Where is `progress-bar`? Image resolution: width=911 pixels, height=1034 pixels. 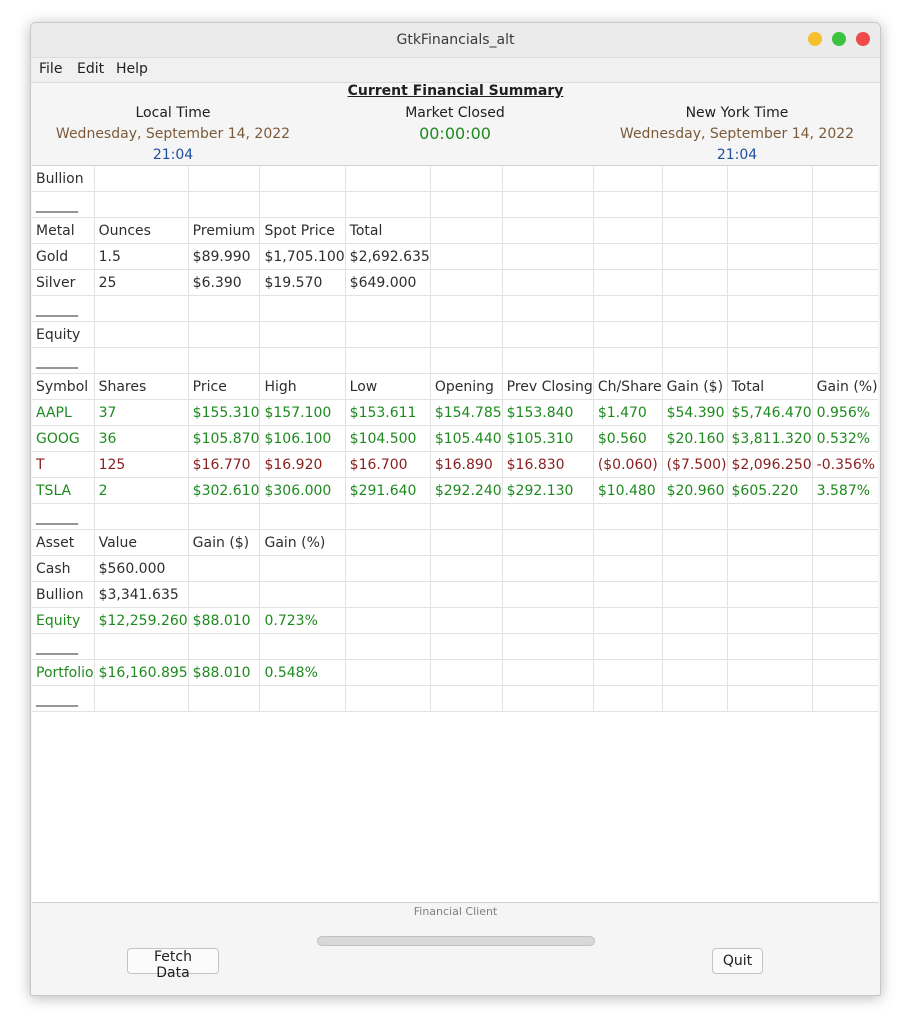
progress-bar is located at coordinates (456, 941).